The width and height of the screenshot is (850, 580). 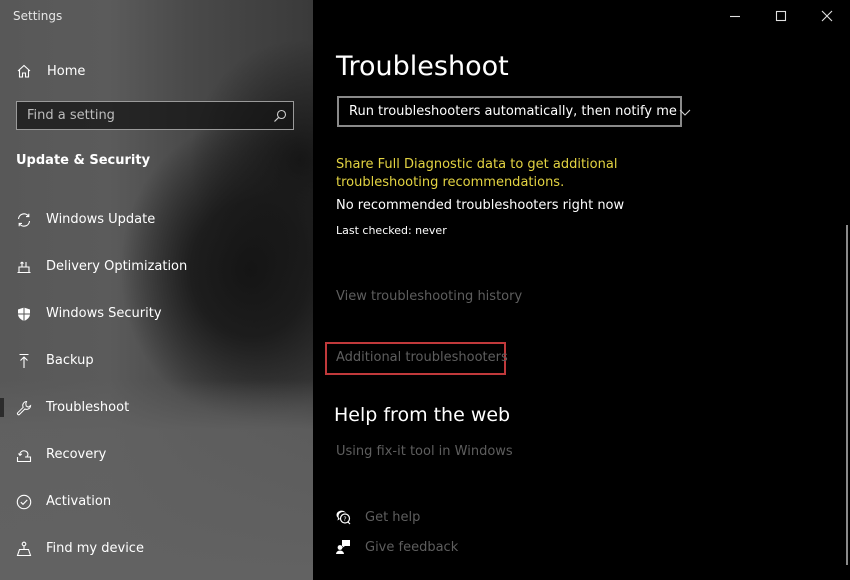 What do you see at coordinates (76, 454) in the screenshot?
I see `sidebar-item-label: Recovery` at bounding box center [76, 454].